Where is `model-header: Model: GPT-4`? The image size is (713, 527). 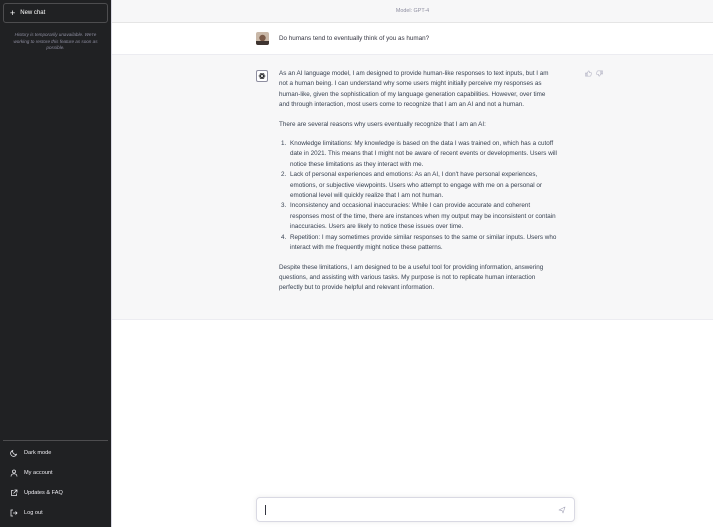
model-header: Model: GPT-4 is located at coordinates (412, 11).